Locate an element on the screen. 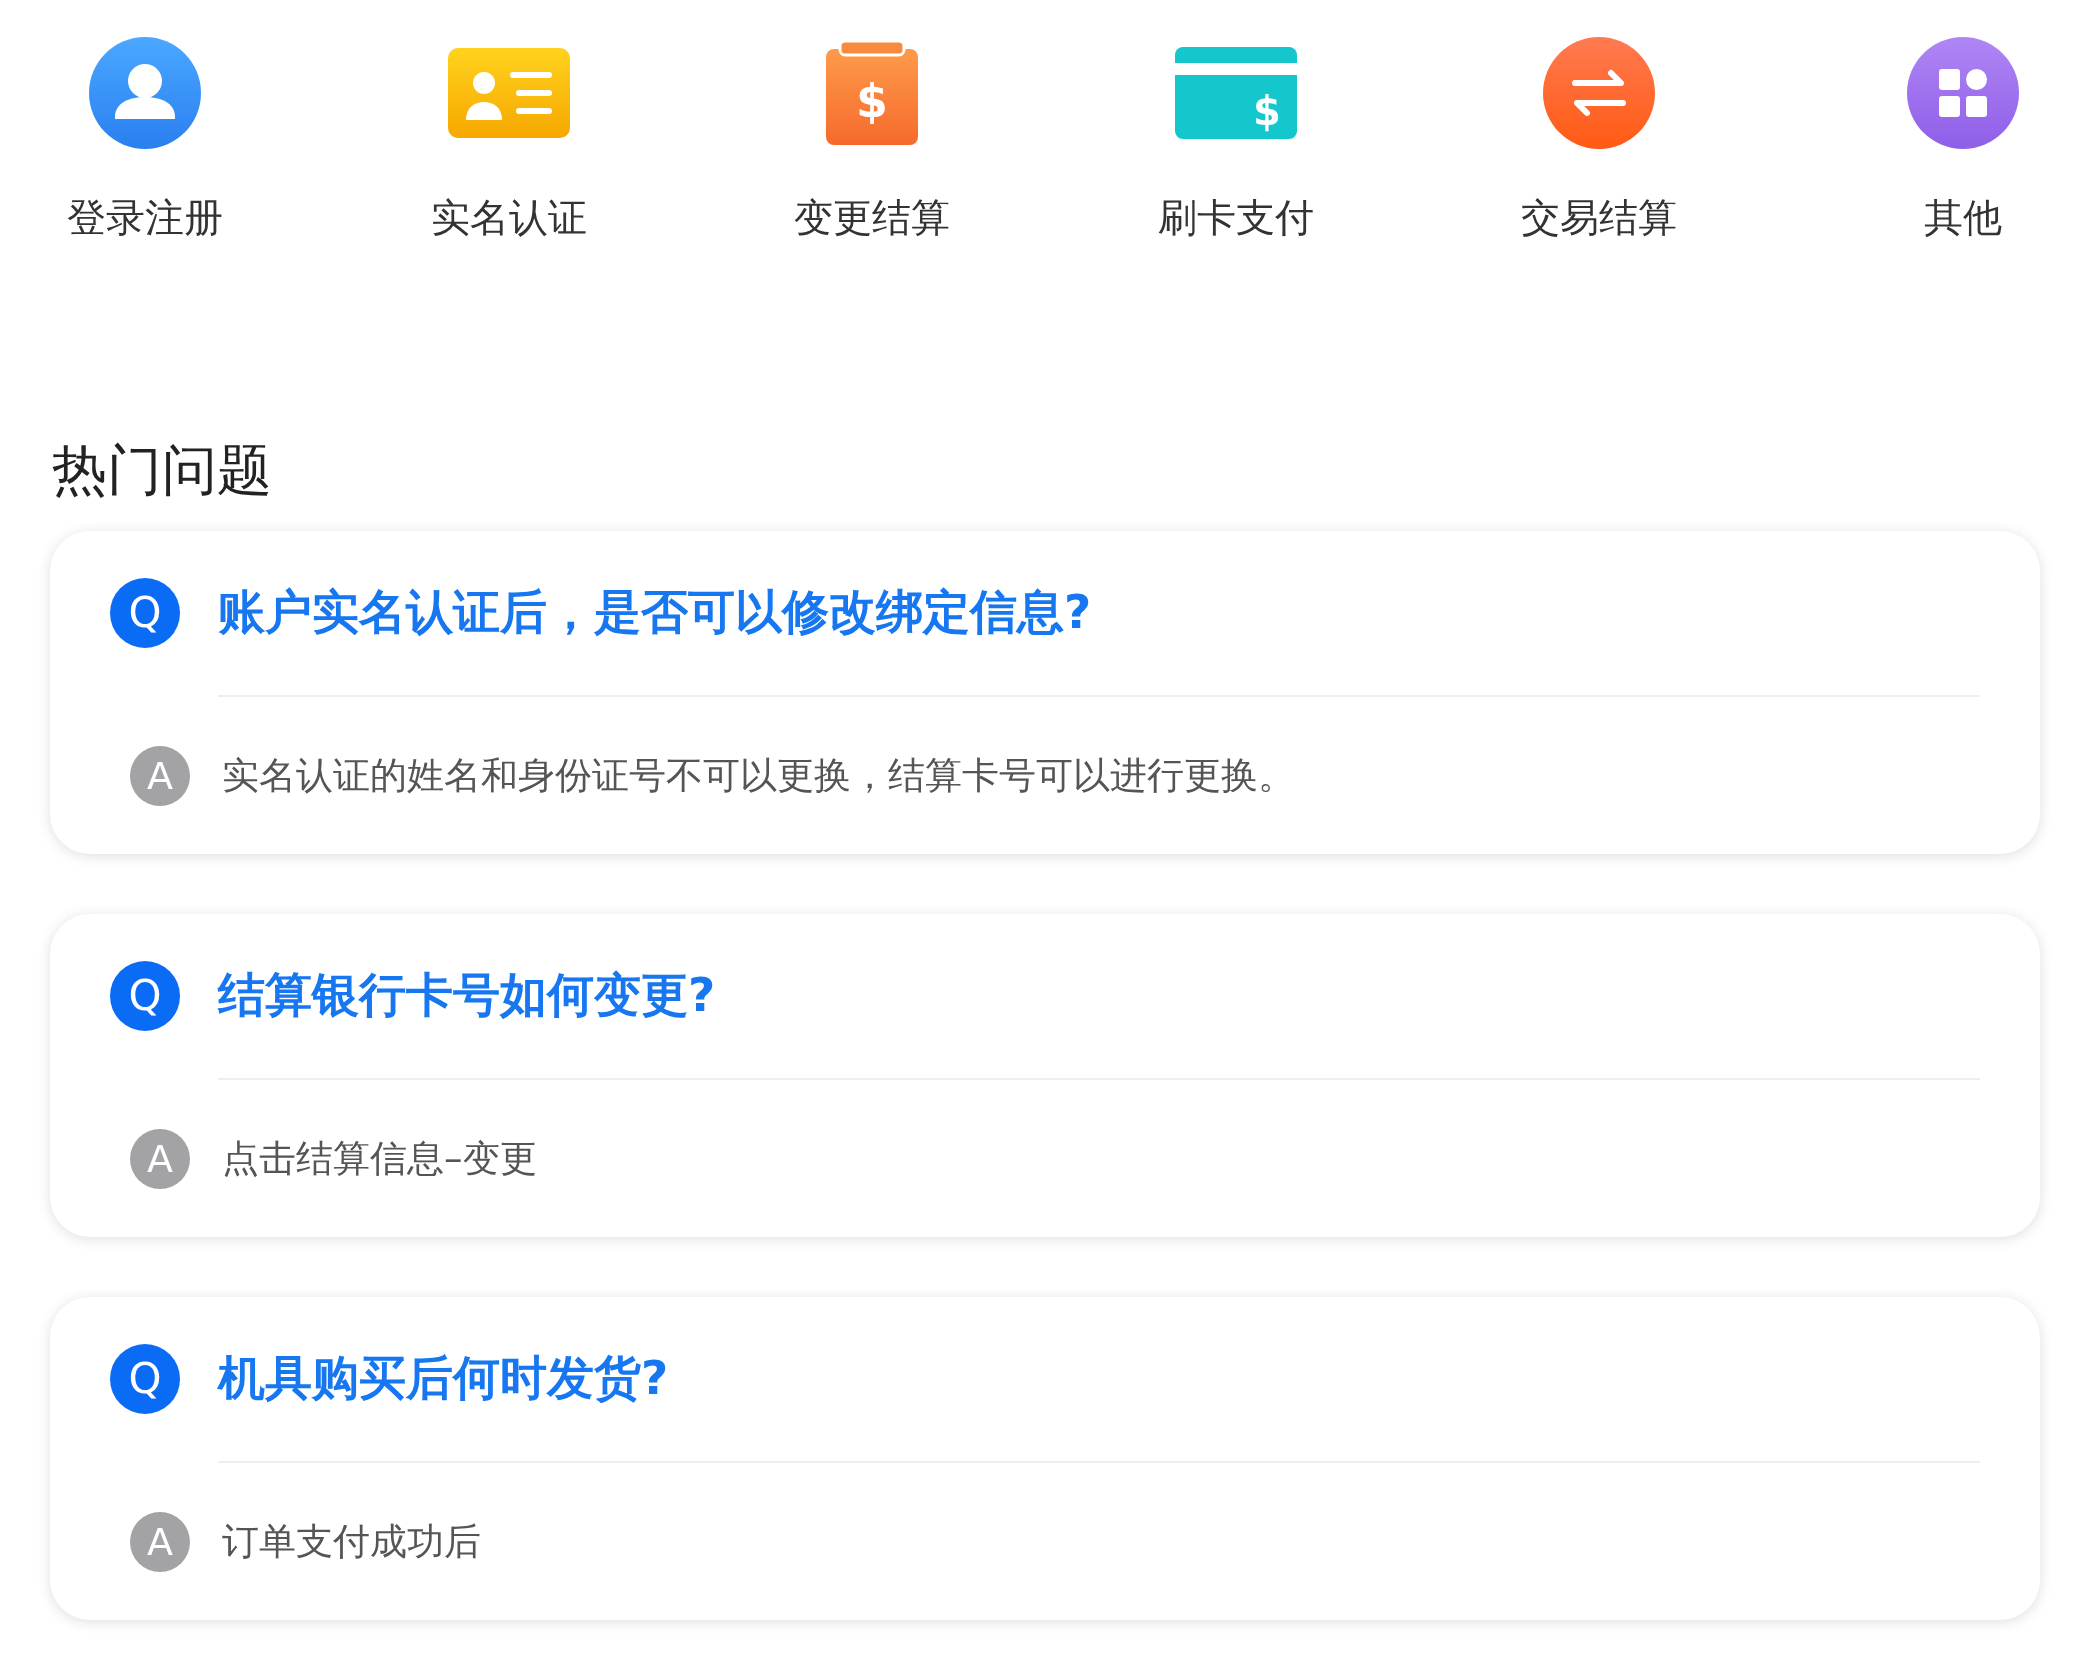 Image resolution: width=2098 pixels, height=1662 pixels. id-card-icon is located at coordinates (508, 93).